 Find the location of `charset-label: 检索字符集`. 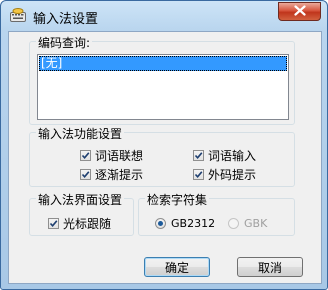

charset-label: 检索字符集 is located at coordinates (177, 199).